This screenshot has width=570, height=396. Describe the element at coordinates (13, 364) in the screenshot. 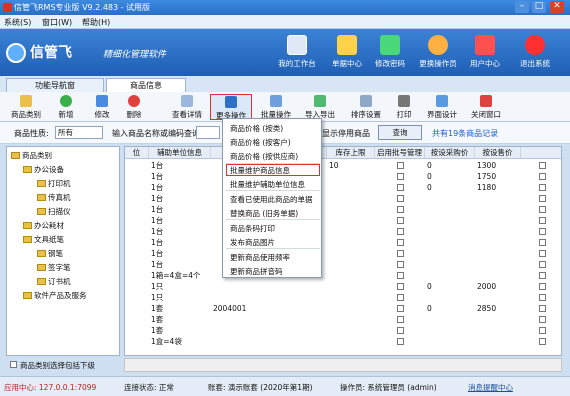

I see `include-sub-checkbox` at that location.